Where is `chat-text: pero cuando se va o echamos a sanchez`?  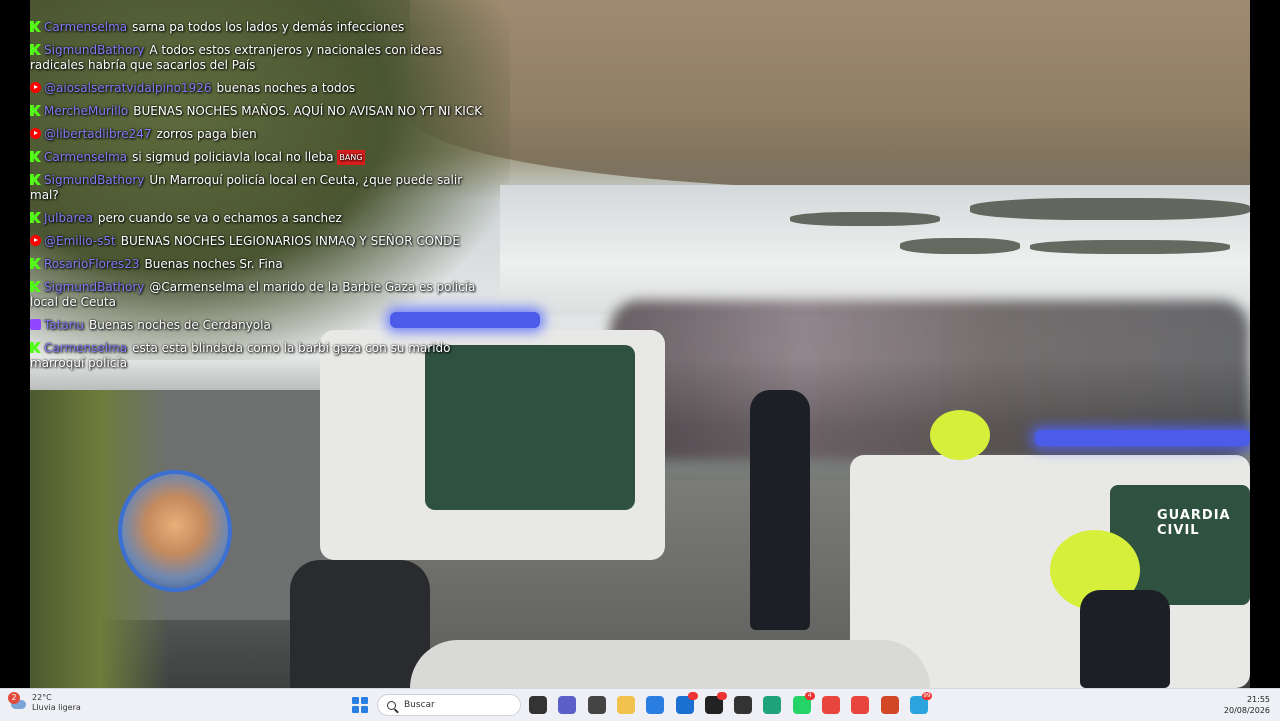 chat-text: pero cuando se va o echamos a sanchez is located at coordinates (219, 218).